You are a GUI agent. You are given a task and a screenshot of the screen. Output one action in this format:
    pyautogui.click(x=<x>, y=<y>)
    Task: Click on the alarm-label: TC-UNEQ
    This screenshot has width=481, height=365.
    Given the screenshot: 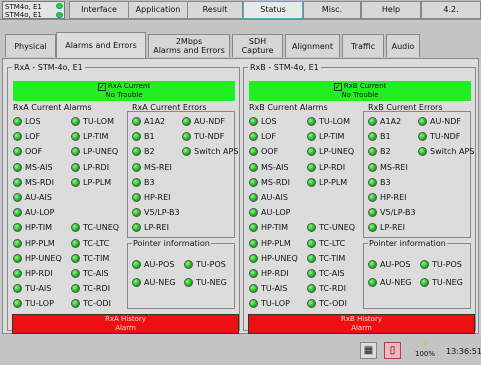 What is the action you would take?
    pyautogui.click(x=101, y=228)
    